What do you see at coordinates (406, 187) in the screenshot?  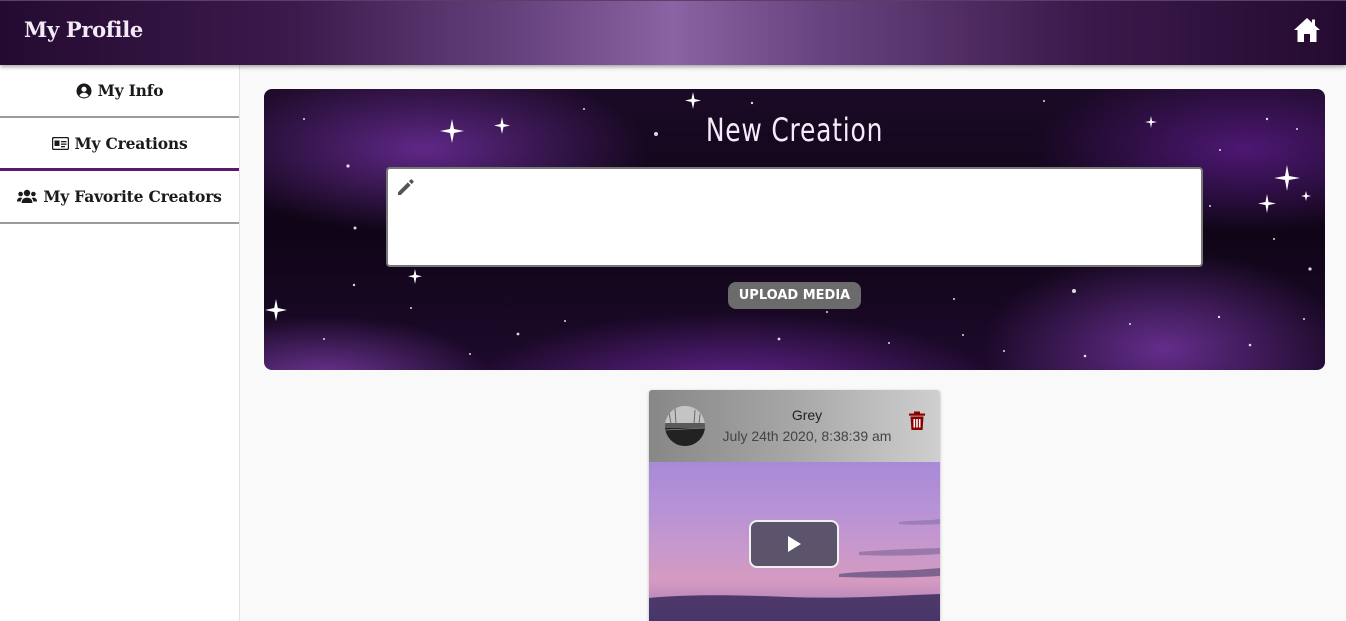 I see `pencil-icon` at bounding box center [406, 187].